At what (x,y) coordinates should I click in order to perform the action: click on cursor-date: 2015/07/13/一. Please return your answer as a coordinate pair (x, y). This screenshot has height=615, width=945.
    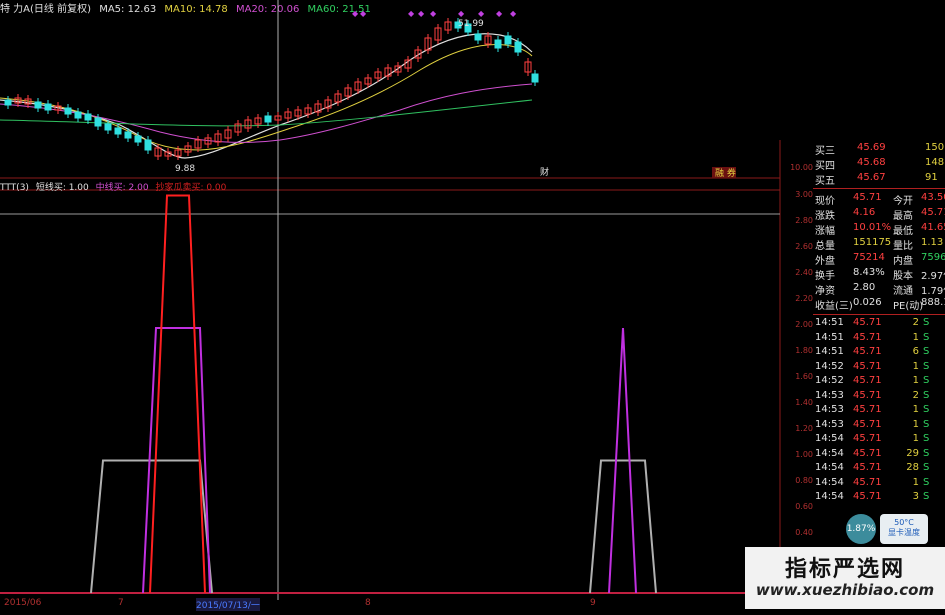
    Looking at the image, I should click on (228, 604).